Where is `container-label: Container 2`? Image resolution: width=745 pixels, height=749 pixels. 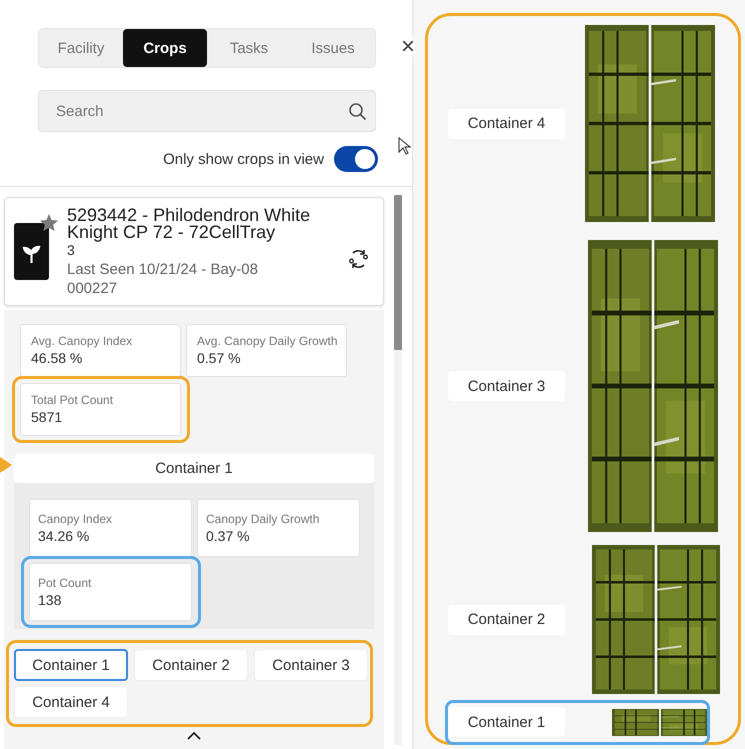 container-label: Container 2 is located at coordinates (506, 619).